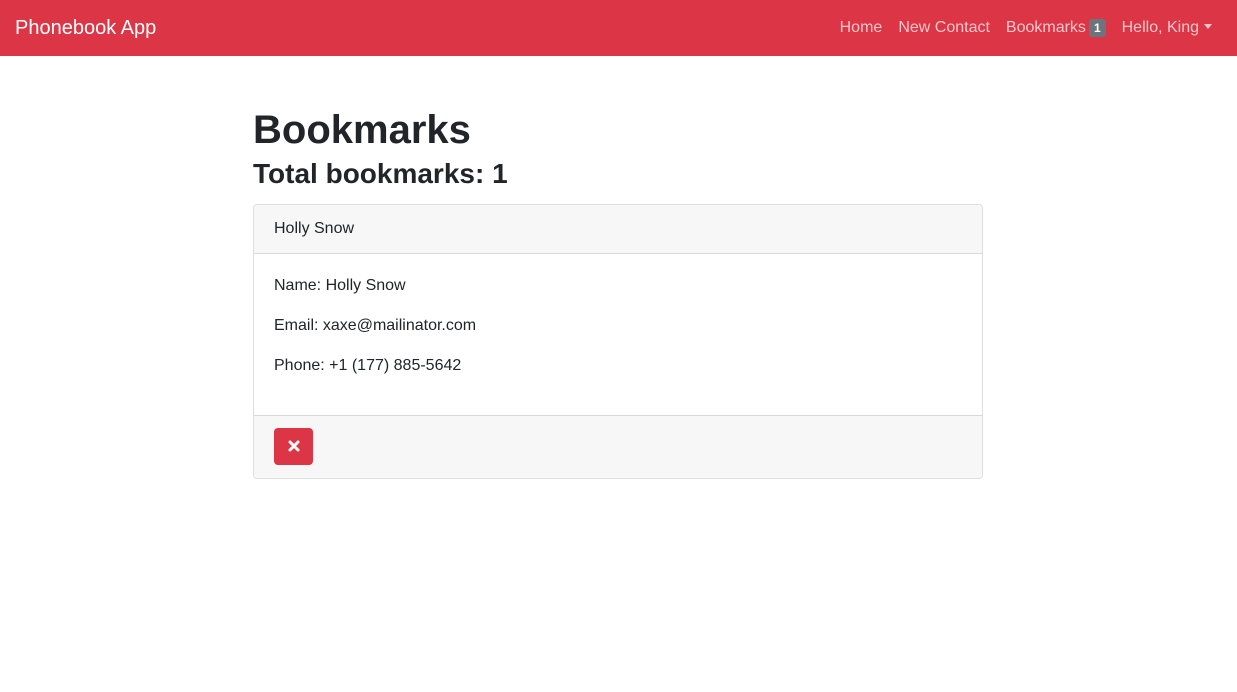 The image size is (1237, 692). What do you see at coordinates (861, 28) in the screenshot?
I see `nav-home: Home` at bounding box center [861, 28].